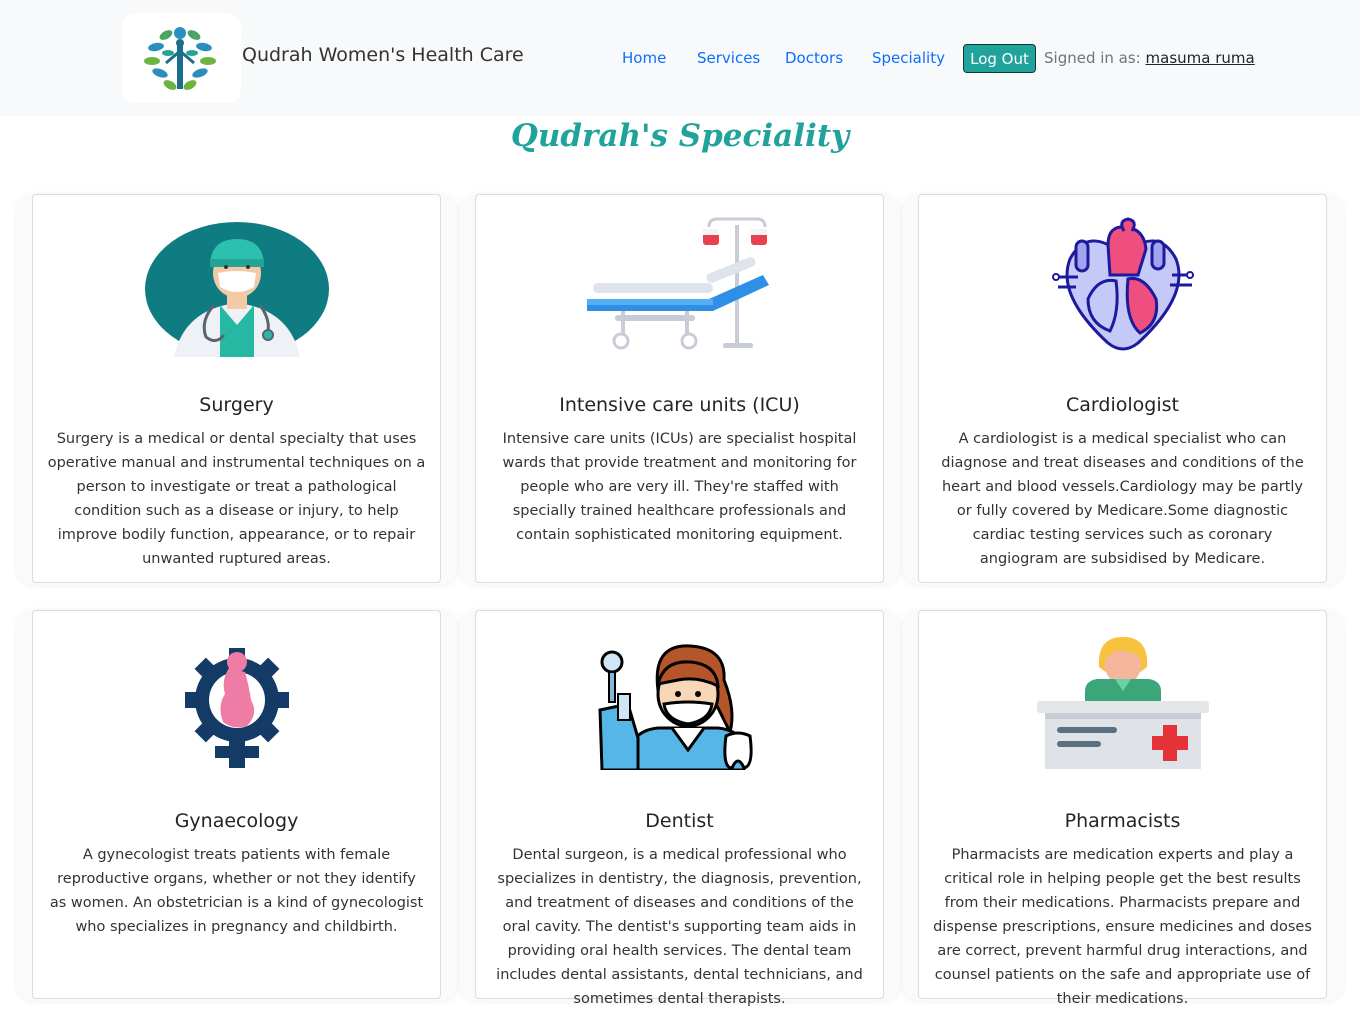 The height and width of the screenshot is (1032, 1360). I want to click on signed-in-info: Signed in as: masuma ruma, so click(1149, 58).